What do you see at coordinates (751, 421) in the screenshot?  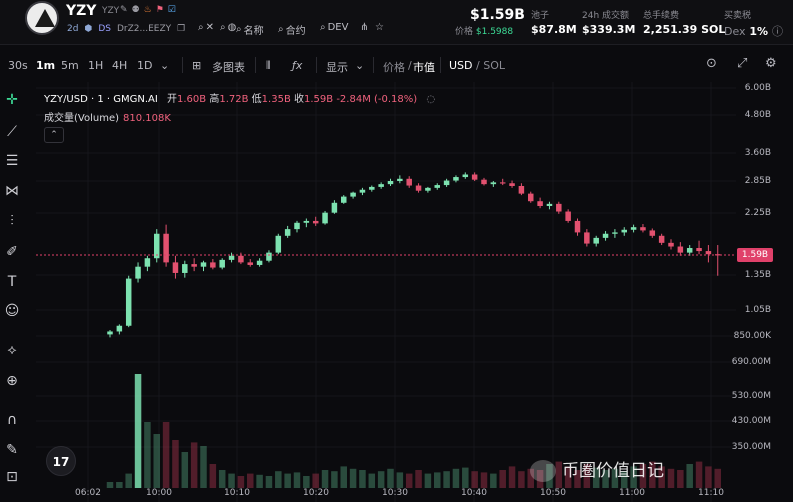 I see `y-tick-label: 430.00M` at bounding box center [751, 421].